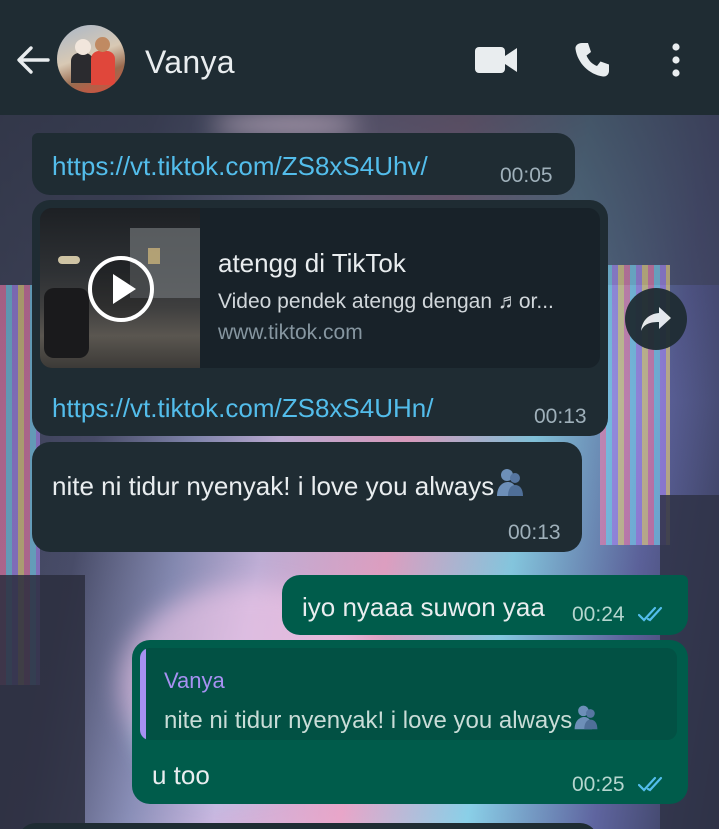 This screenshot has height=829, width=719. Describe the element at coordinates (598, 784) in the screenshot. I see `message-time: 00:25` at that location.